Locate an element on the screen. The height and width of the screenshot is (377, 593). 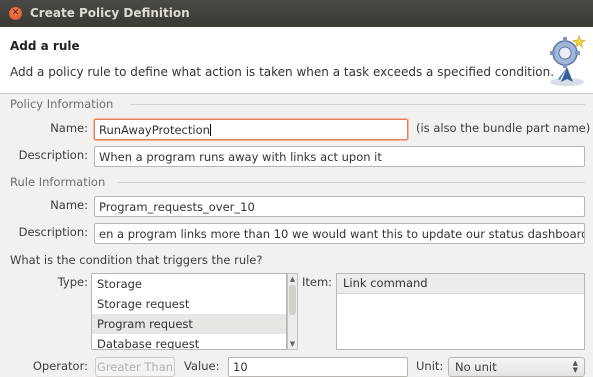
type-list-scrollbar: ▲ ▼ is located at coordinates (292, 311).